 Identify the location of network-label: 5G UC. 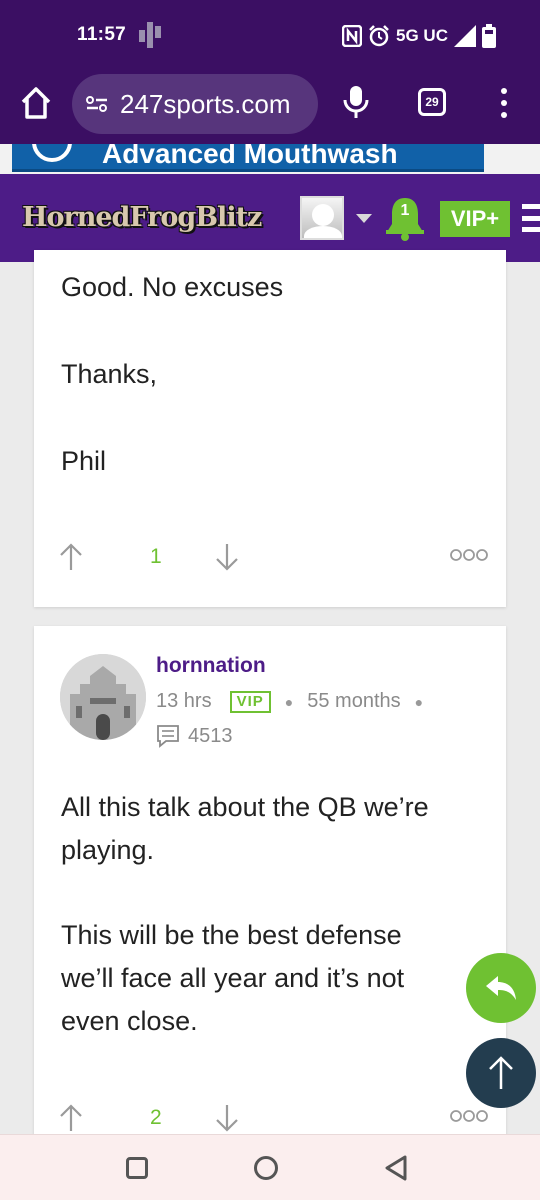
(422, 35).